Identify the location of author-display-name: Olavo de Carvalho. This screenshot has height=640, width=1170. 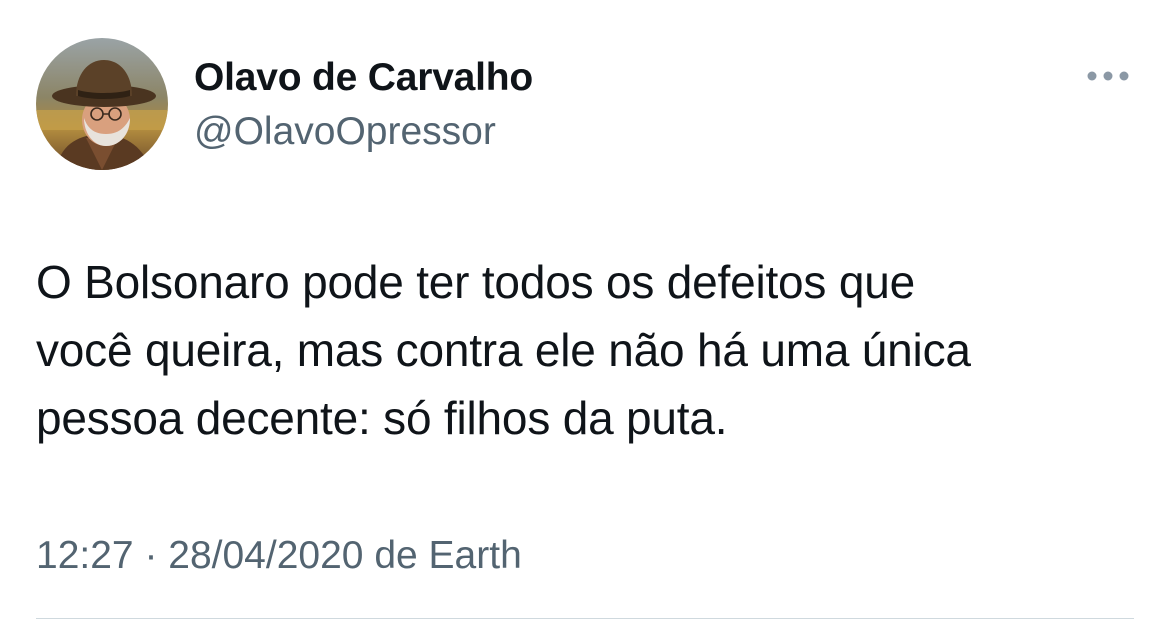
(363, 78).